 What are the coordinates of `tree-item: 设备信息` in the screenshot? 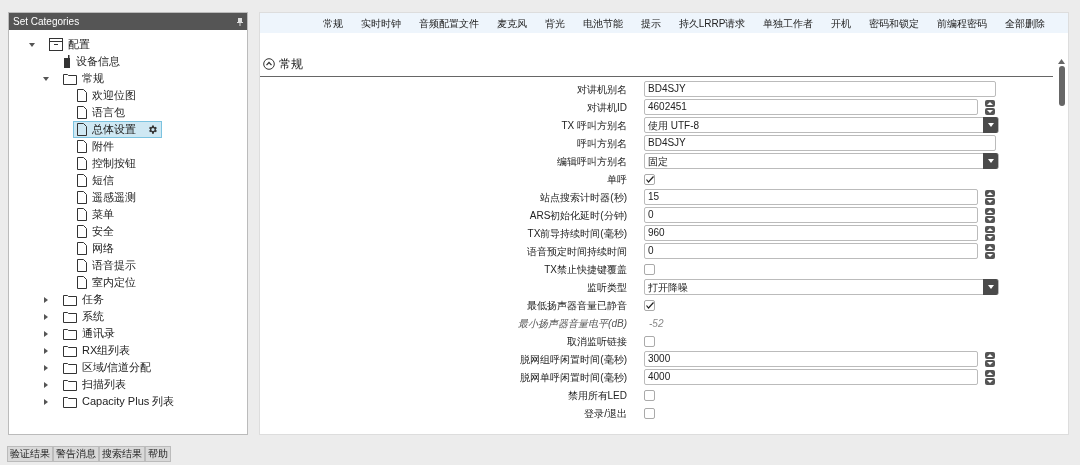 It's located at (91, 61).